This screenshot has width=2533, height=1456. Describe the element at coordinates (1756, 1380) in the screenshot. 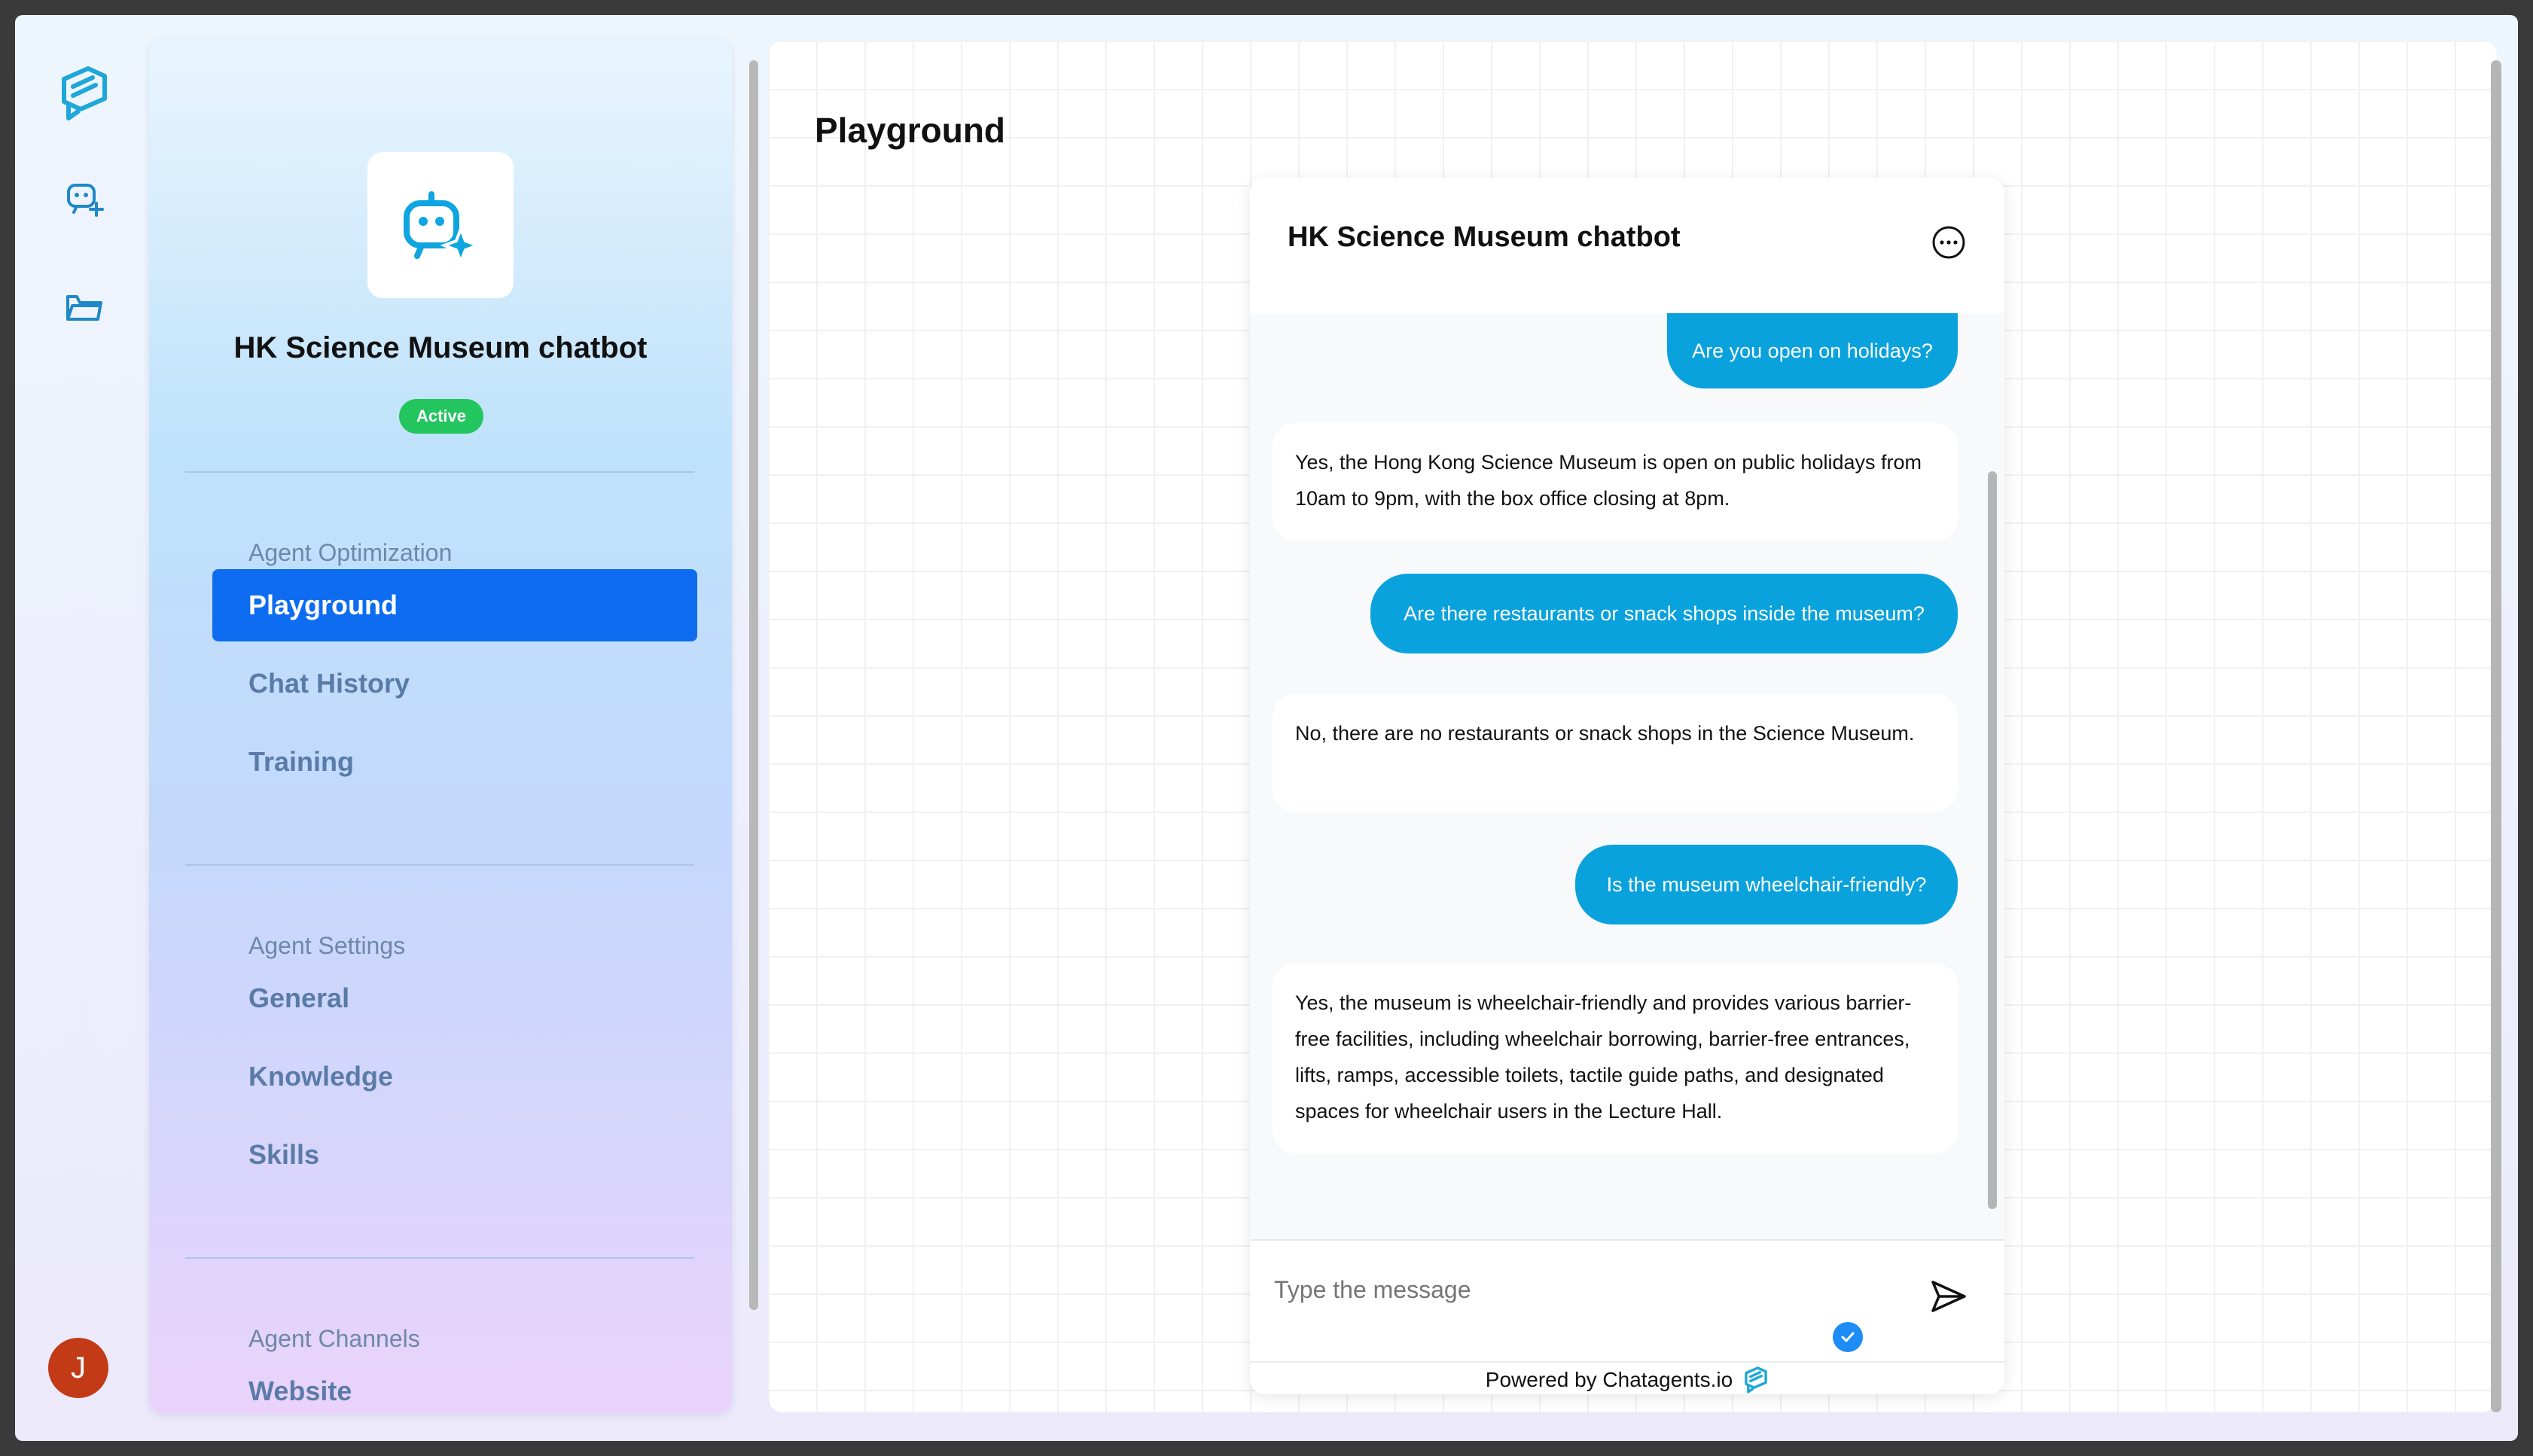

I see `chatagents-logo-icon` at that location.